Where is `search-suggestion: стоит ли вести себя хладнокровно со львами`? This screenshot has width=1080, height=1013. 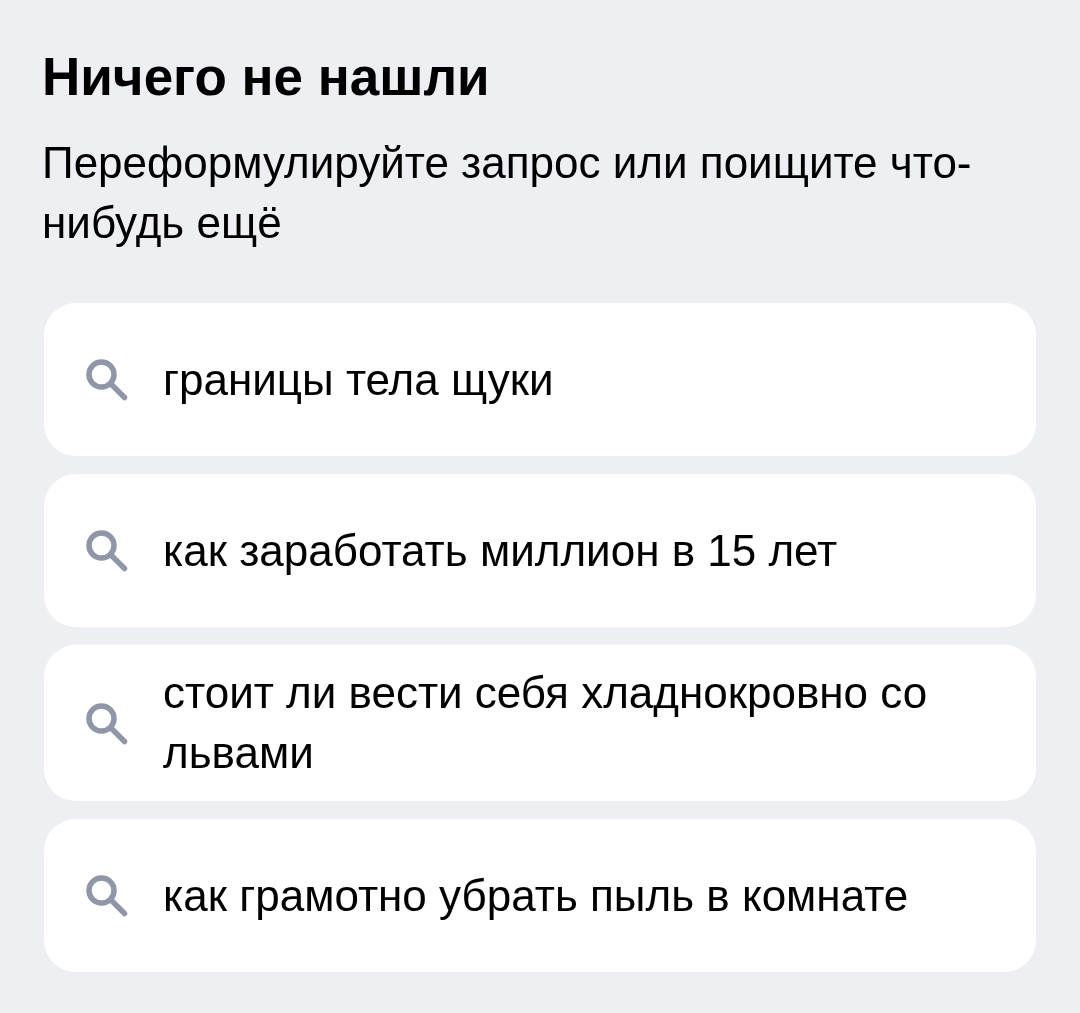 search-suggestion: стоит ли вести себя хладнокровно со львами is located at coordinates (540, 723).